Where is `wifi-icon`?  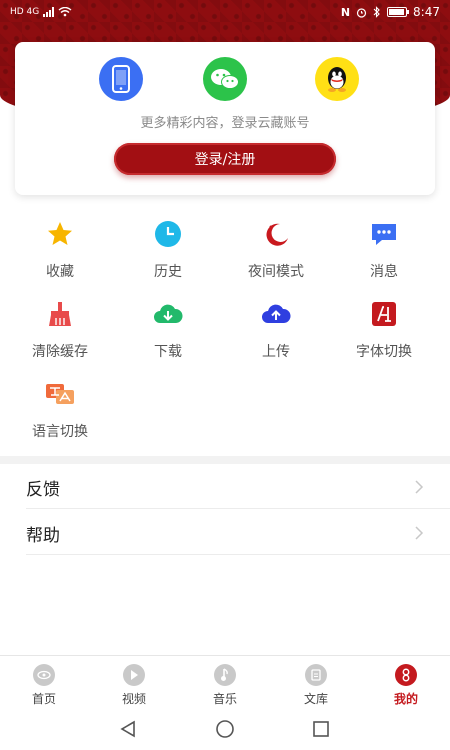
wifi-icon is located at coordinates (65, 12).